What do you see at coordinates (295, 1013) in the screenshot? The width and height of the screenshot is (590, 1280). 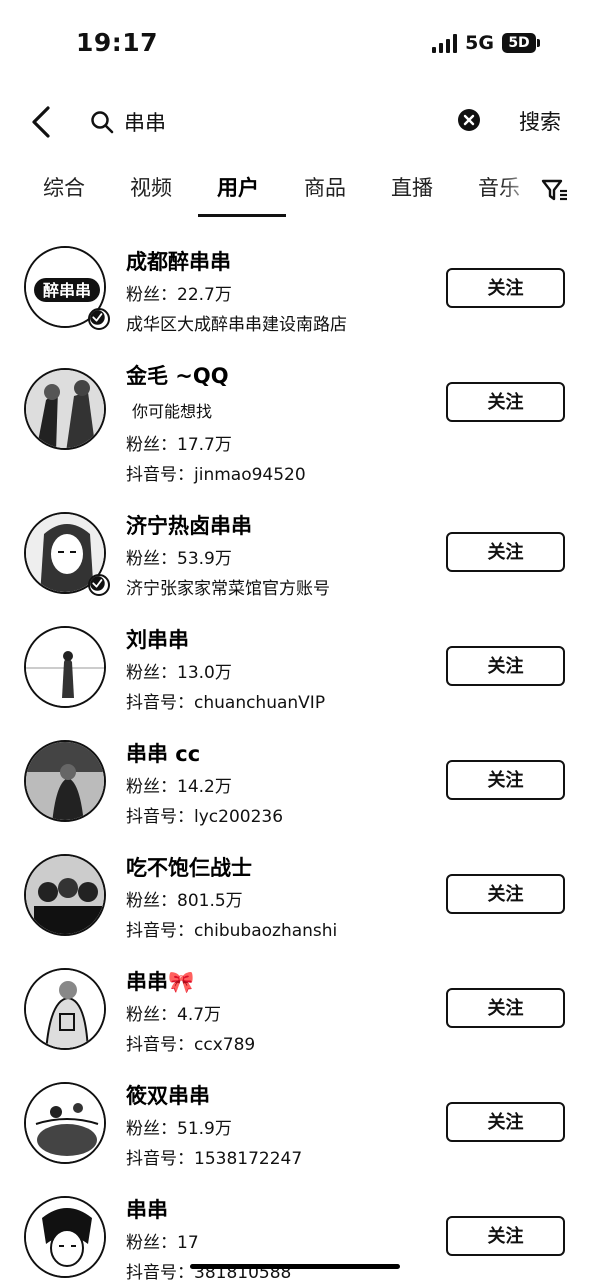 I see `user-row: 串串🎀 粉丝：4.7万 抖音号：ccx789 关注` at bounding box center [295, 1013].